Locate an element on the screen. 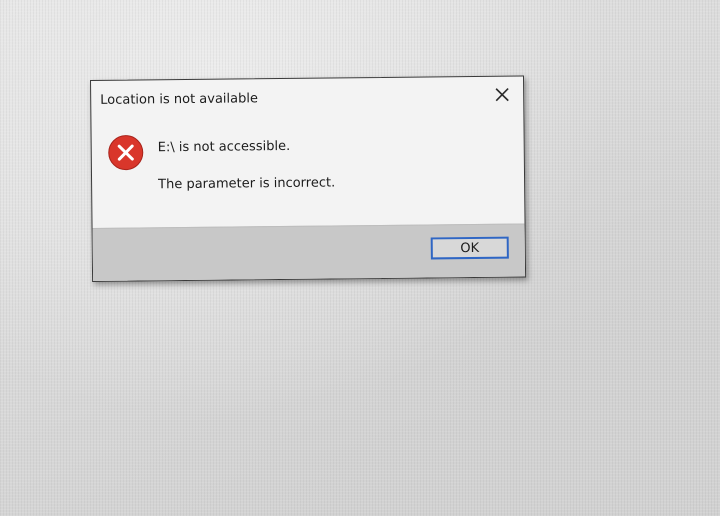 This screenshot has width=720, height=516. error-message-secondary: The parameter is incorrect. is located at coordinates (247, 184).